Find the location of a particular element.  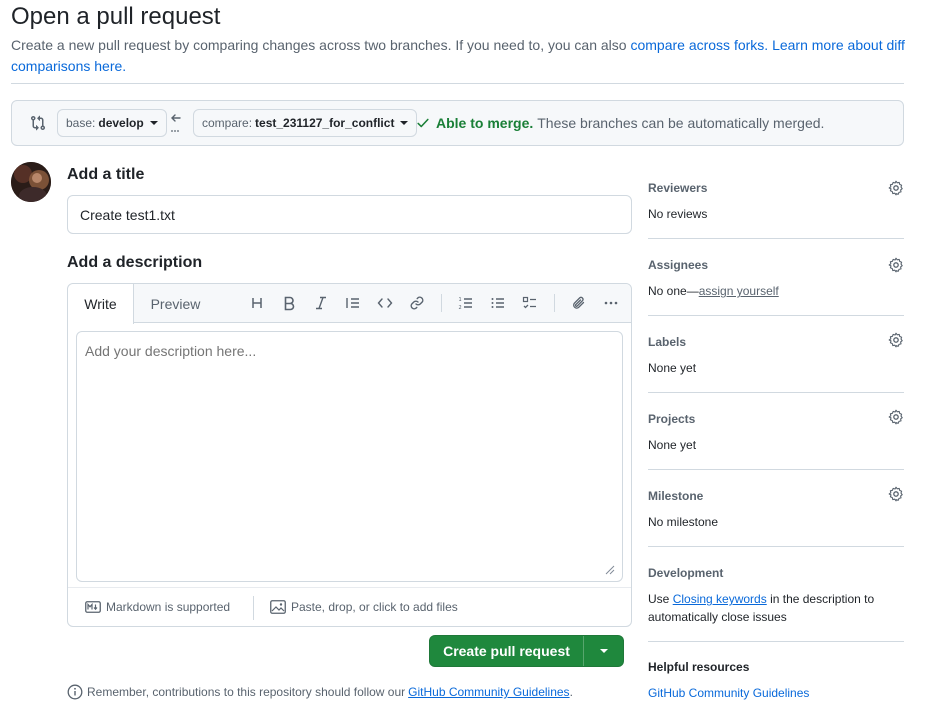

footer-divider is located at coordinates (253, 608).